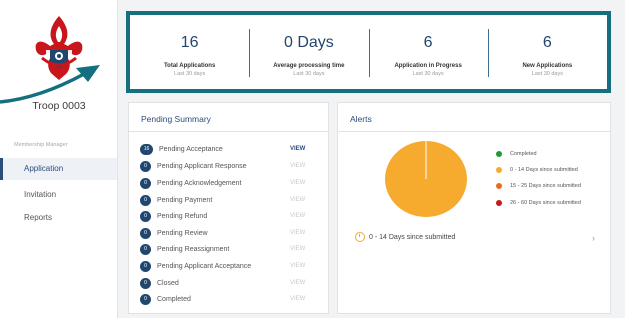 This screenshot has height=318, width=625. Describe the element at coordinates (191, 149) in the screenshot. I see `row-label: Pending Acceptance` at that location.